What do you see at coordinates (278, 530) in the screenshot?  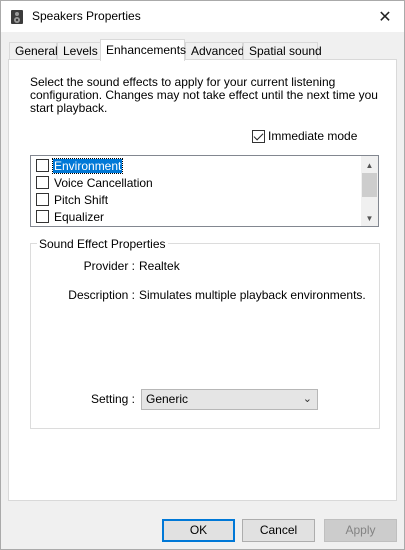 I see `cancel-button: Cancel` at bounding box center [278, 530].